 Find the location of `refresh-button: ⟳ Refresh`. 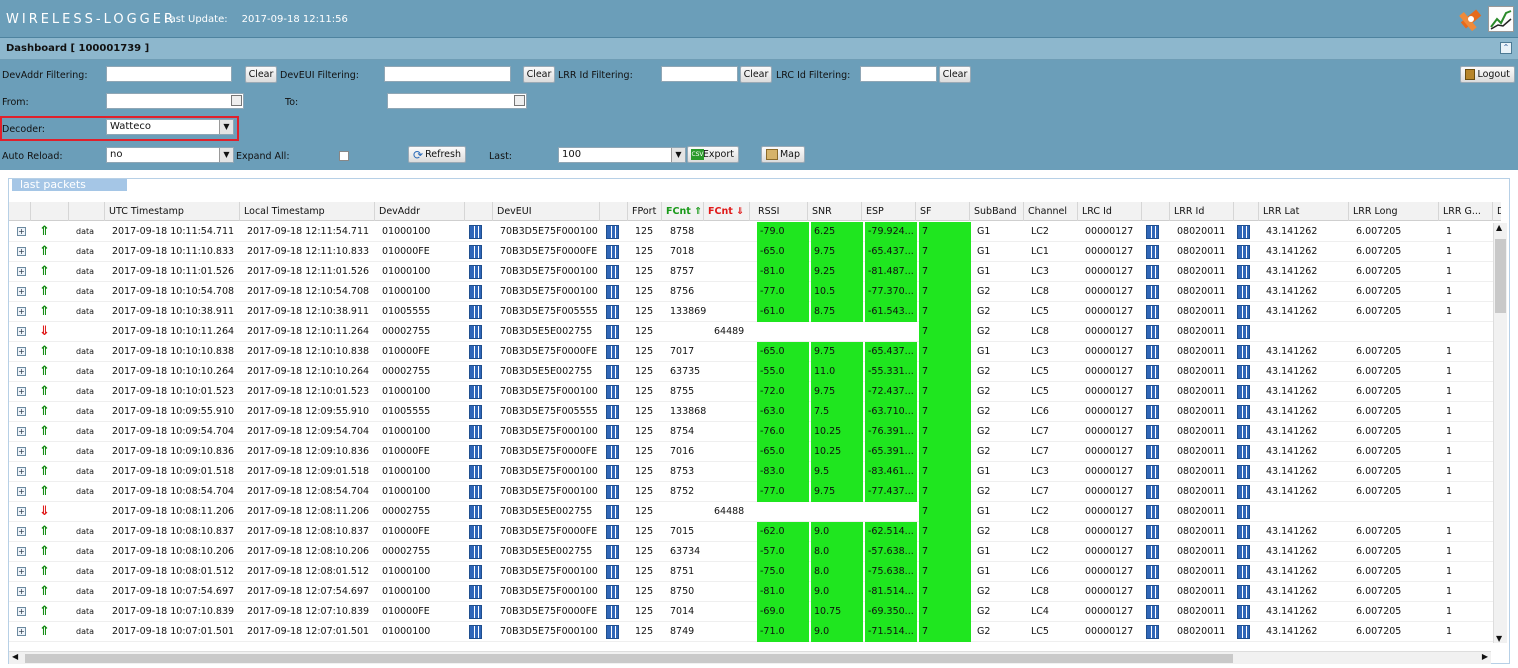

refresh-button: ⟳ Refresh is located at coordinates (437, 154).